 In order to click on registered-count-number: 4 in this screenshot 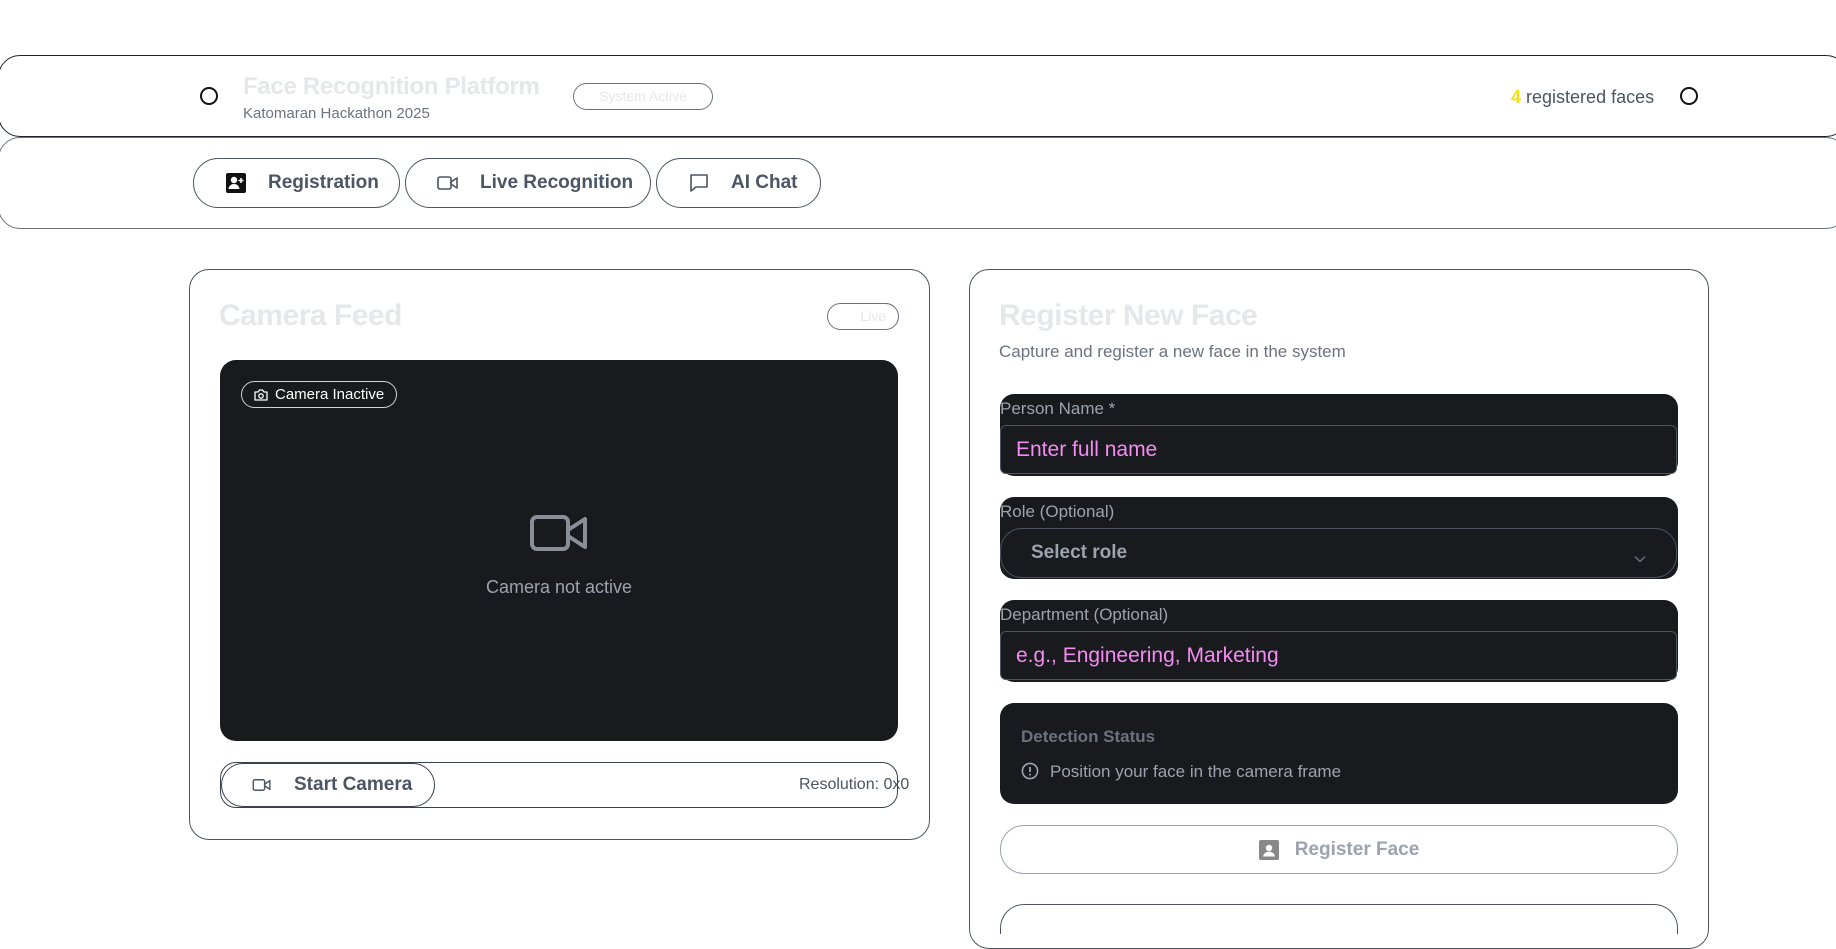, I will do `click(1516, 97)`.